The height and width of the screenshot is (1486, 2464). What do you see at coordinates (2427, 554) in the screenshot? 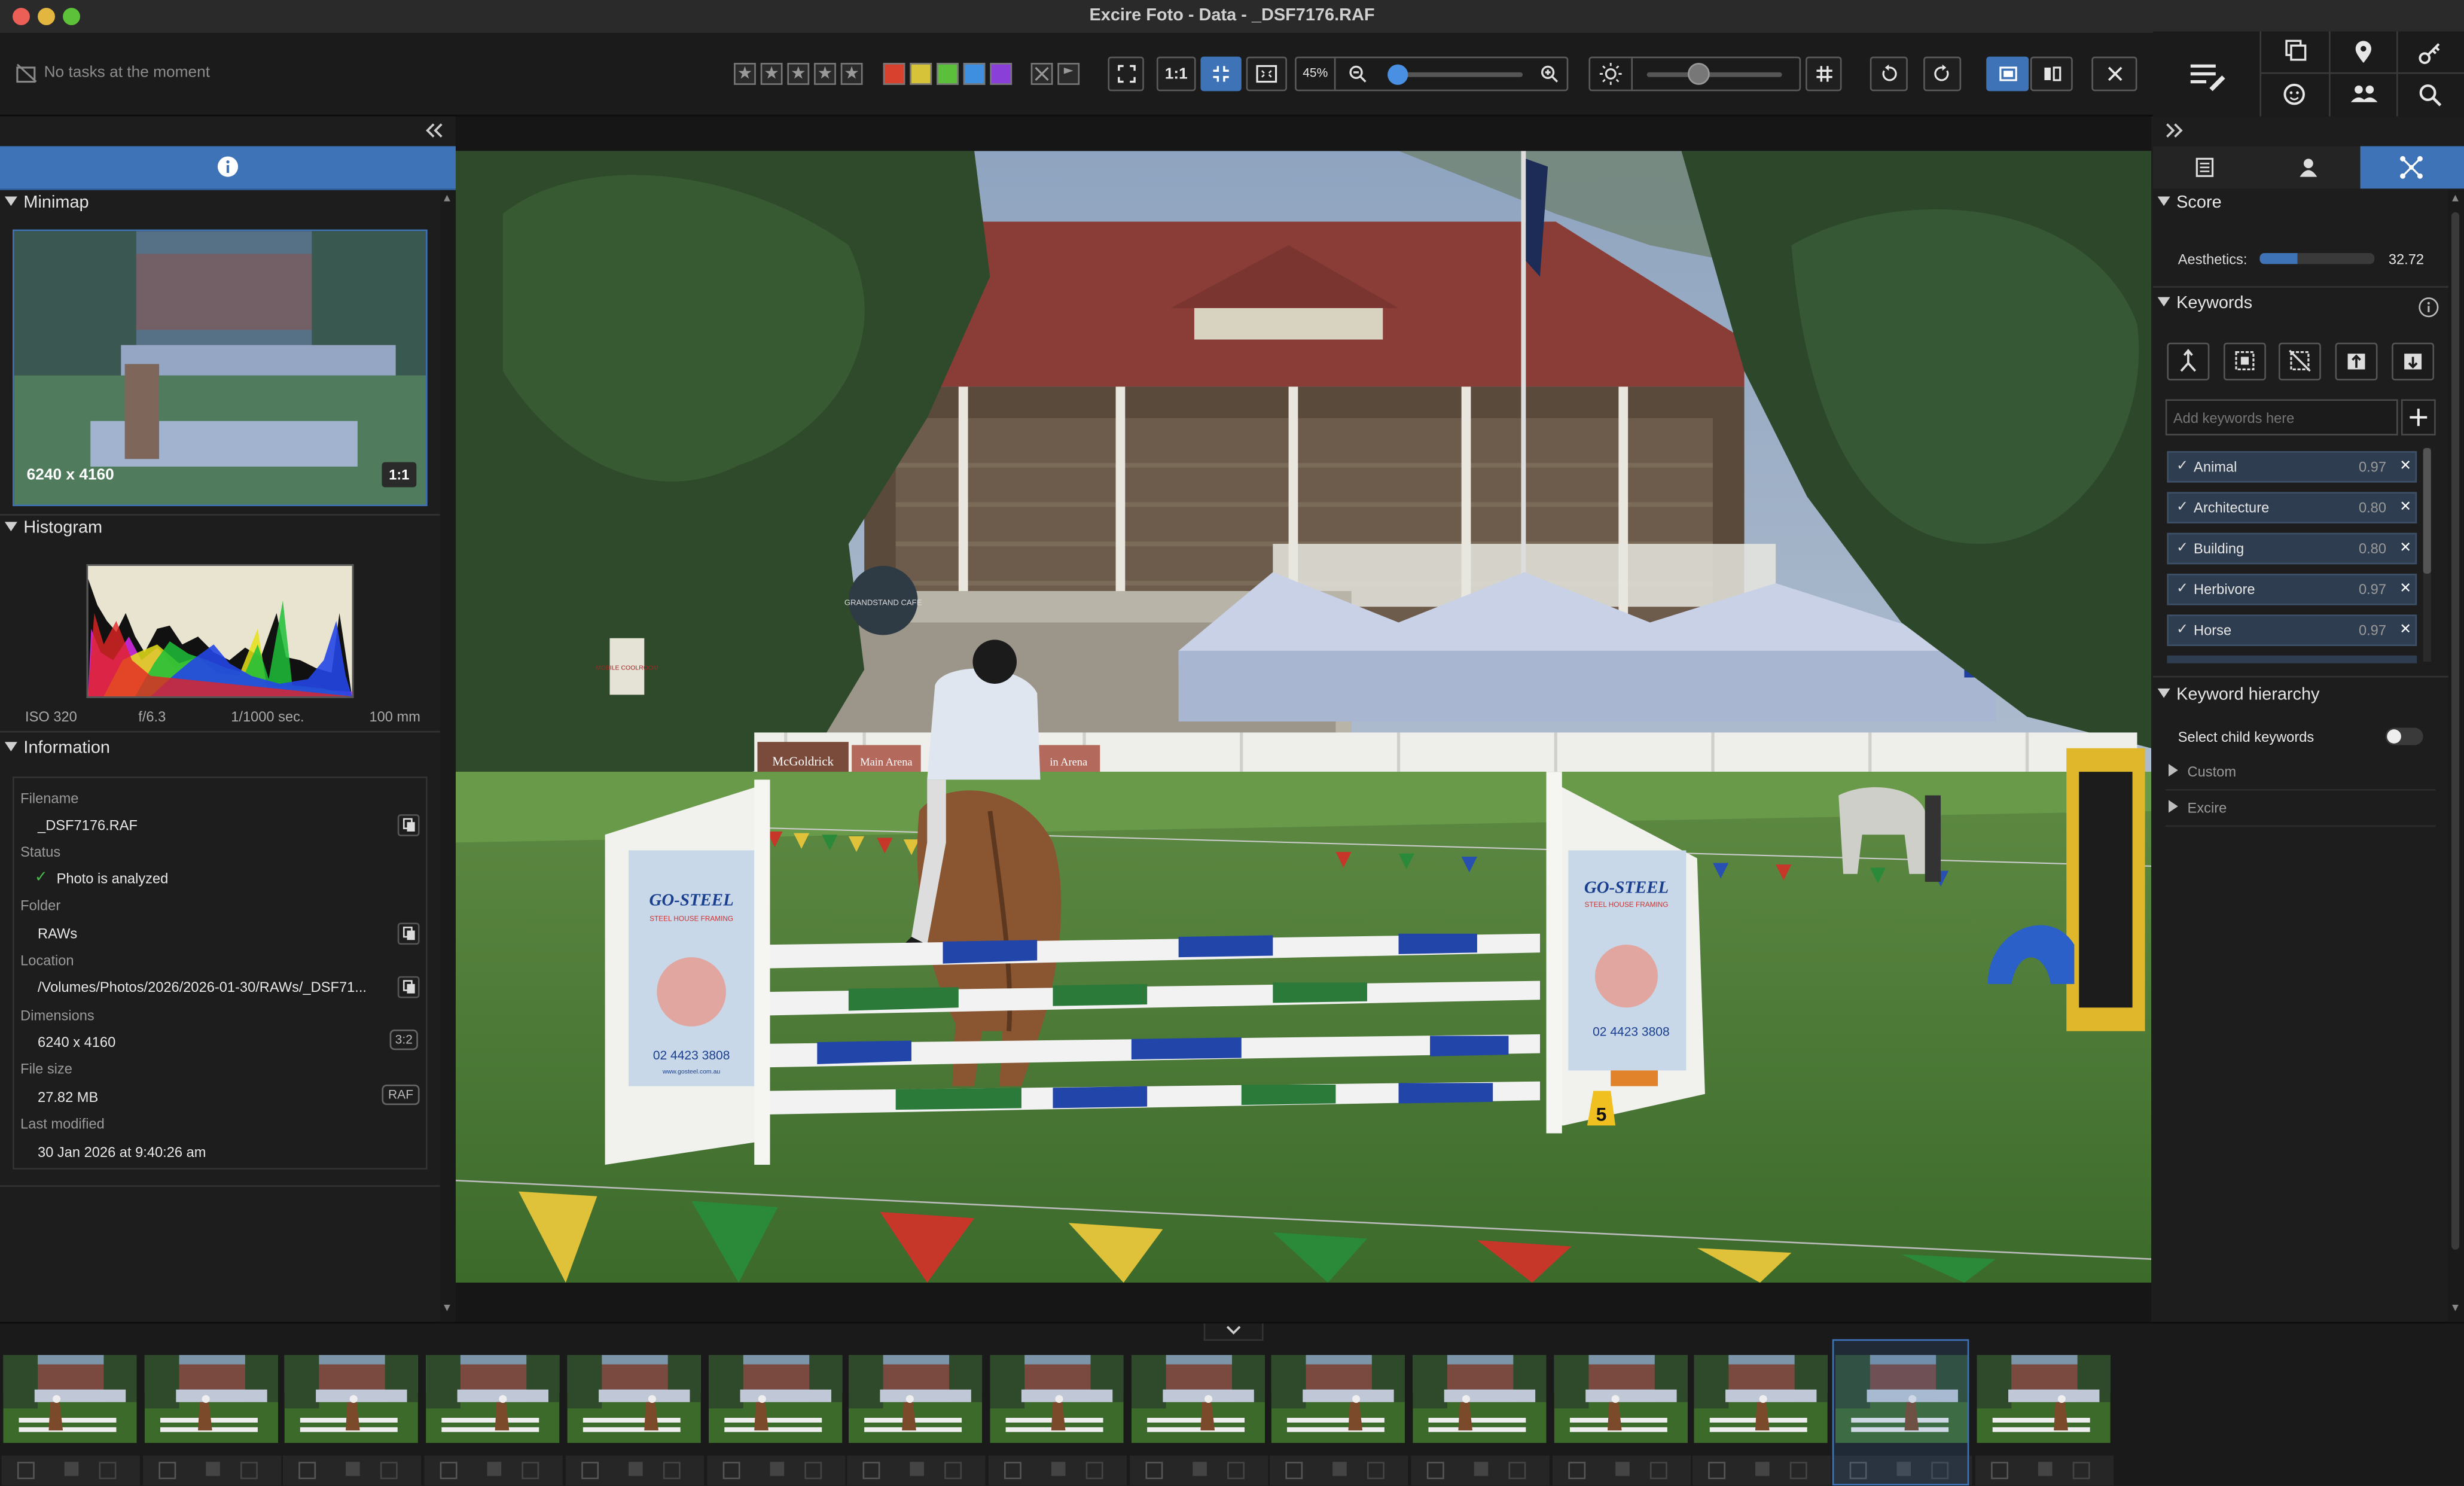
I see `keyword-list-scrollbar` at bounding box center [2427, 554].